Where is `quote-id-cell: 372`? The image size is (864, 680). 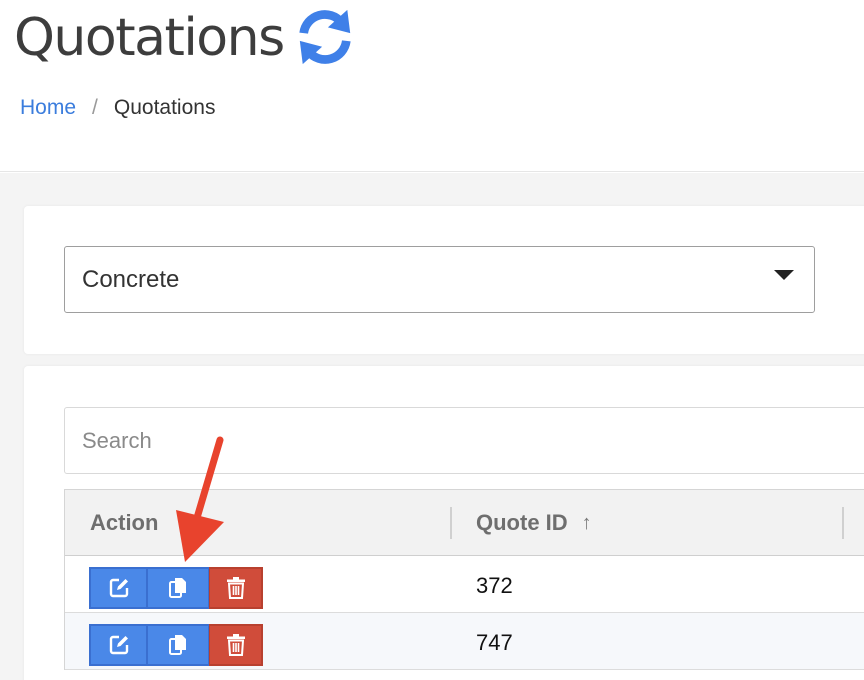 quote-id-cell: 372 is located at coordinates (494, 585).